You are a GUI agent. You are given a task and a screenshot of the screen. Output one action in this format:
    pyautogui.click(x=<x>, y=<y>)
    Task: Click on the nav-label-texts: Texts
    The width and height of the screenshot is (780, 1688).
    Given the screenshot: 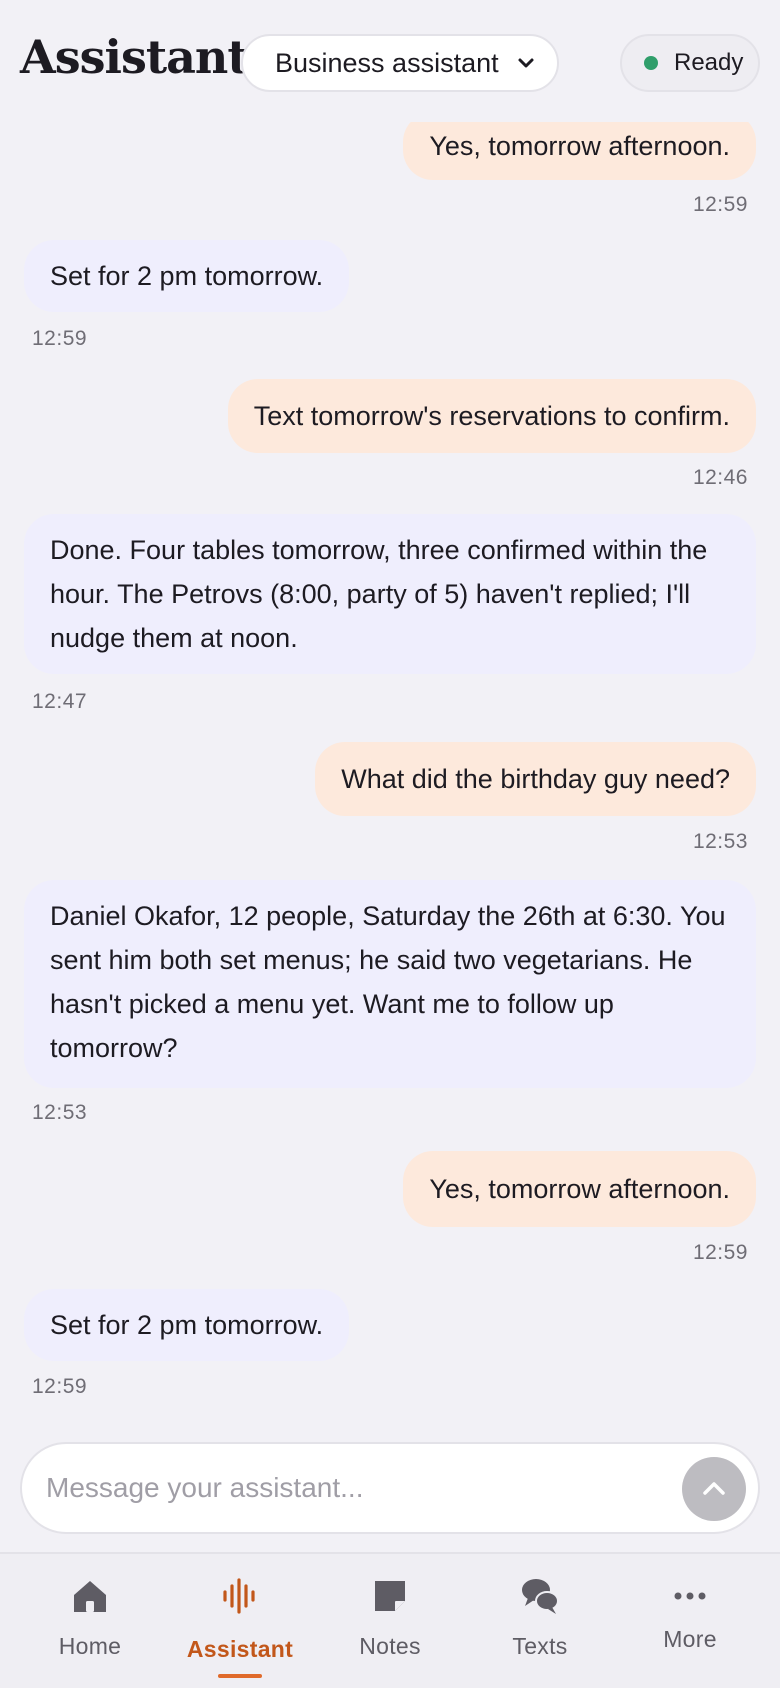 What is the action you would take?
    pyautogui.click(x=540, y=1646)
    